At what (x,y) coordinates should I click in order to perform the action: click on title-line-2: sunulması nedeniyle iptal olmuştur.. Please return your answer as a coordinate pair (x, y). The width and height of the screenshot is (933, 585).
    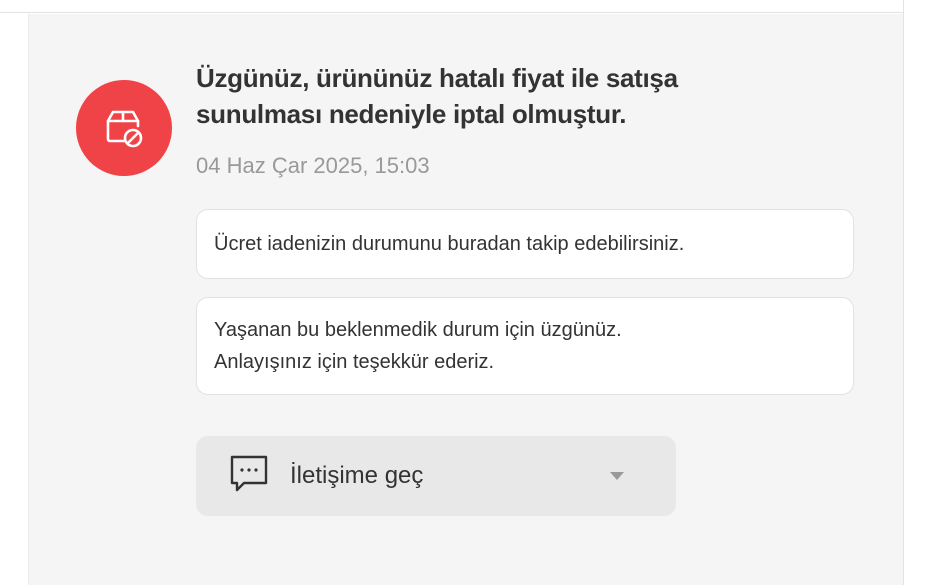
    Looking at the image, I should click on (411, 114).